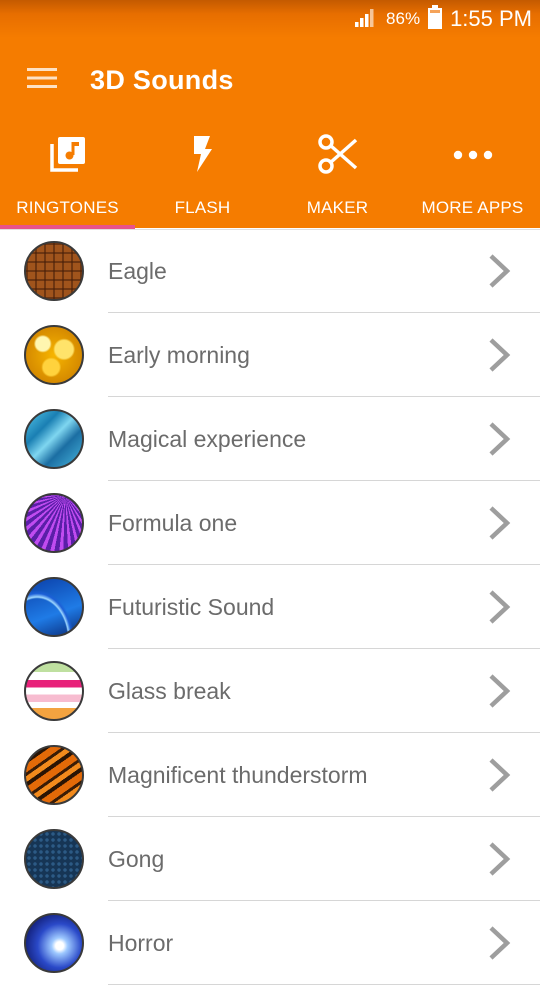 Image resolution: width=540 pixels, height=985 pixels. What do you see at coordinates (67, 207) in the screenshot?
I see `tab-label: RINGTONES` at bounding box center [67, 207].